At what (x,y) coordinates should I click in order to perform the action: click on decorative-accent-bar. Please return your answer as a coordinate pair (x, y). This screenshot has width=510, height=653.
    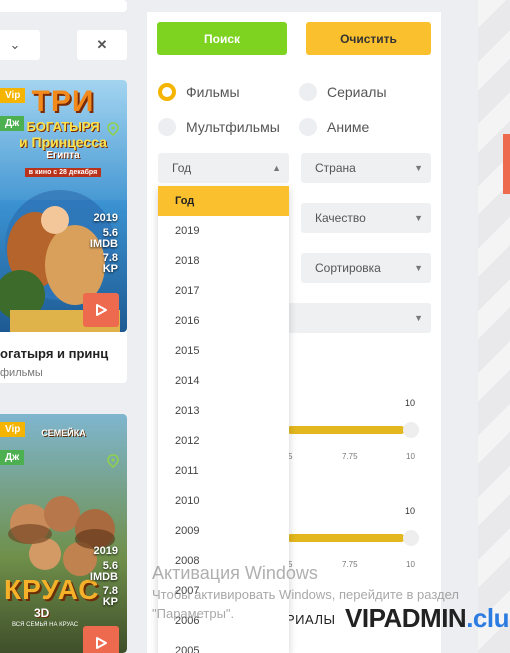
    Looking at the image, I should click on (506, 164).